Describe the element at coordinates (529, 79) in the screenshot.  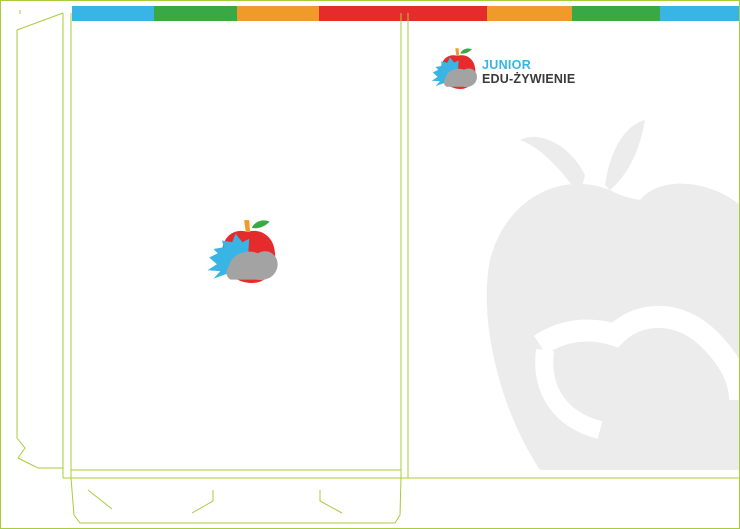
I see `brand-line-edu-zywienie: EDU-ŻYWIENIE` at that location.